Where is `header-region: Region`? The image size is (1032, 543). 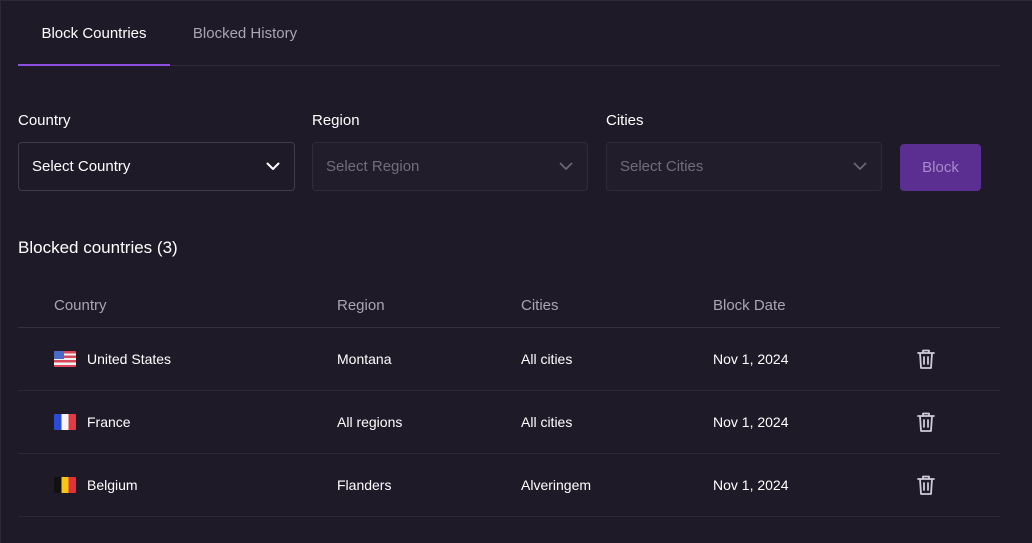 header-region: Region is located at coordinates (361, 305).